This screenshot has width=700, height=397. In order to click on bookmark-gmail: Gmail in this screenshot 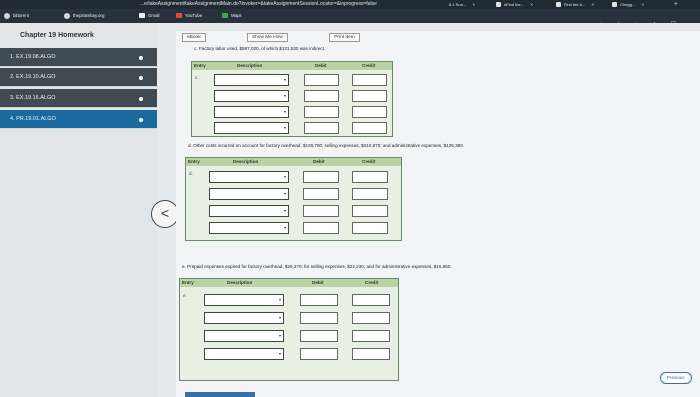, I will do `click(149, 16)`.